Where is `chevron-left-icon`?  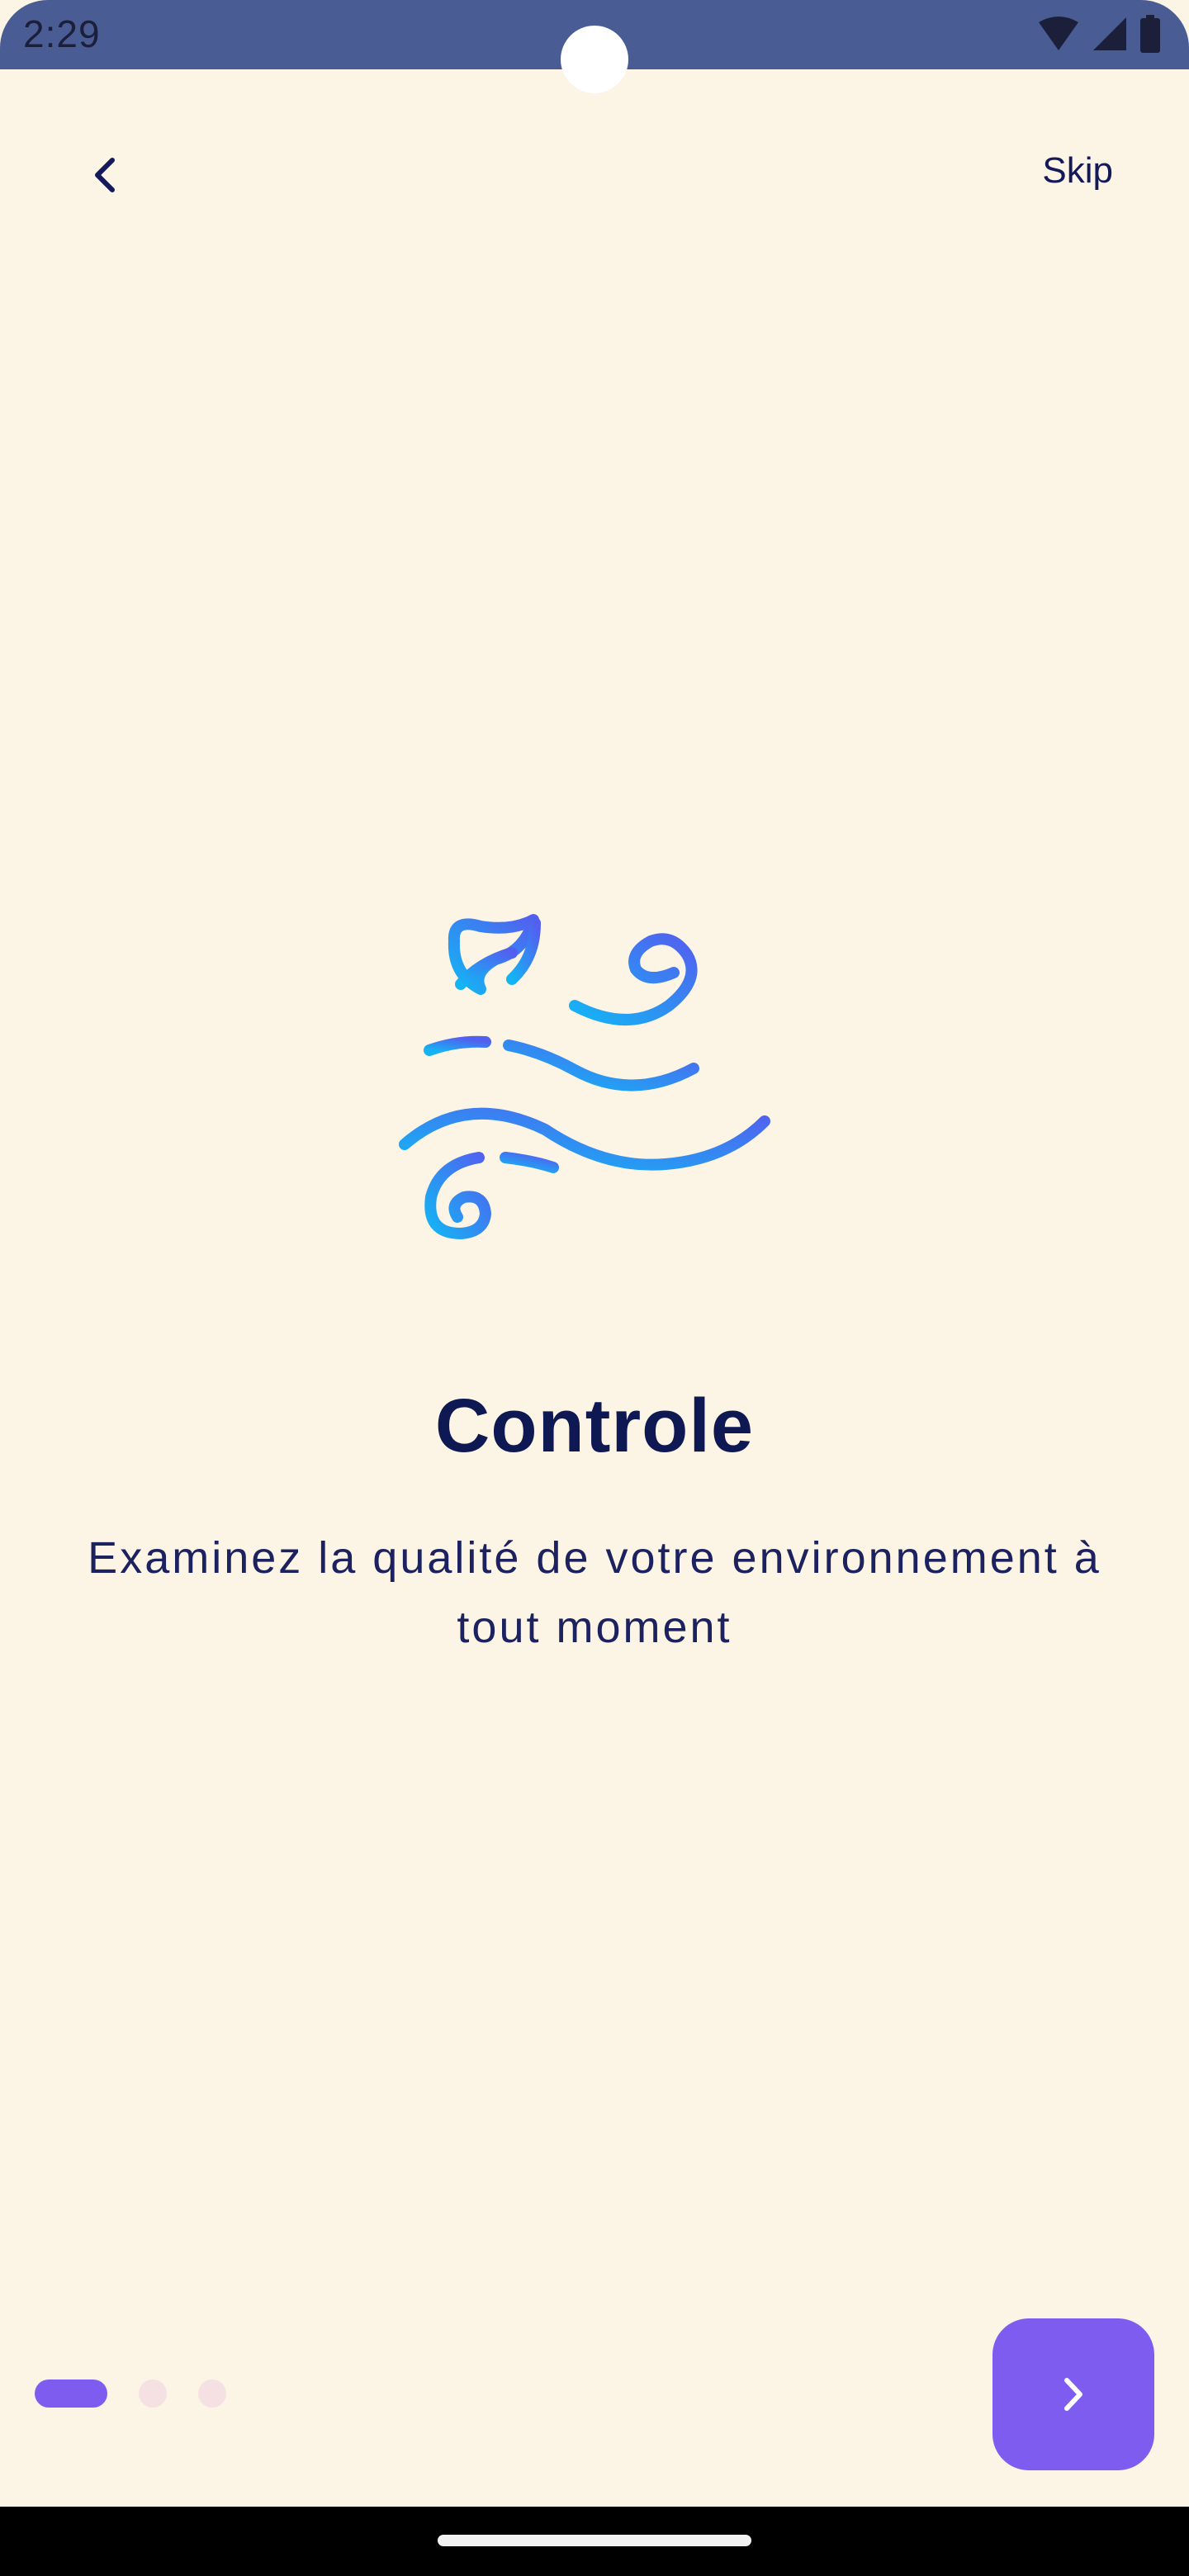
chevron-left-icon is located at coordinates (105, 175).